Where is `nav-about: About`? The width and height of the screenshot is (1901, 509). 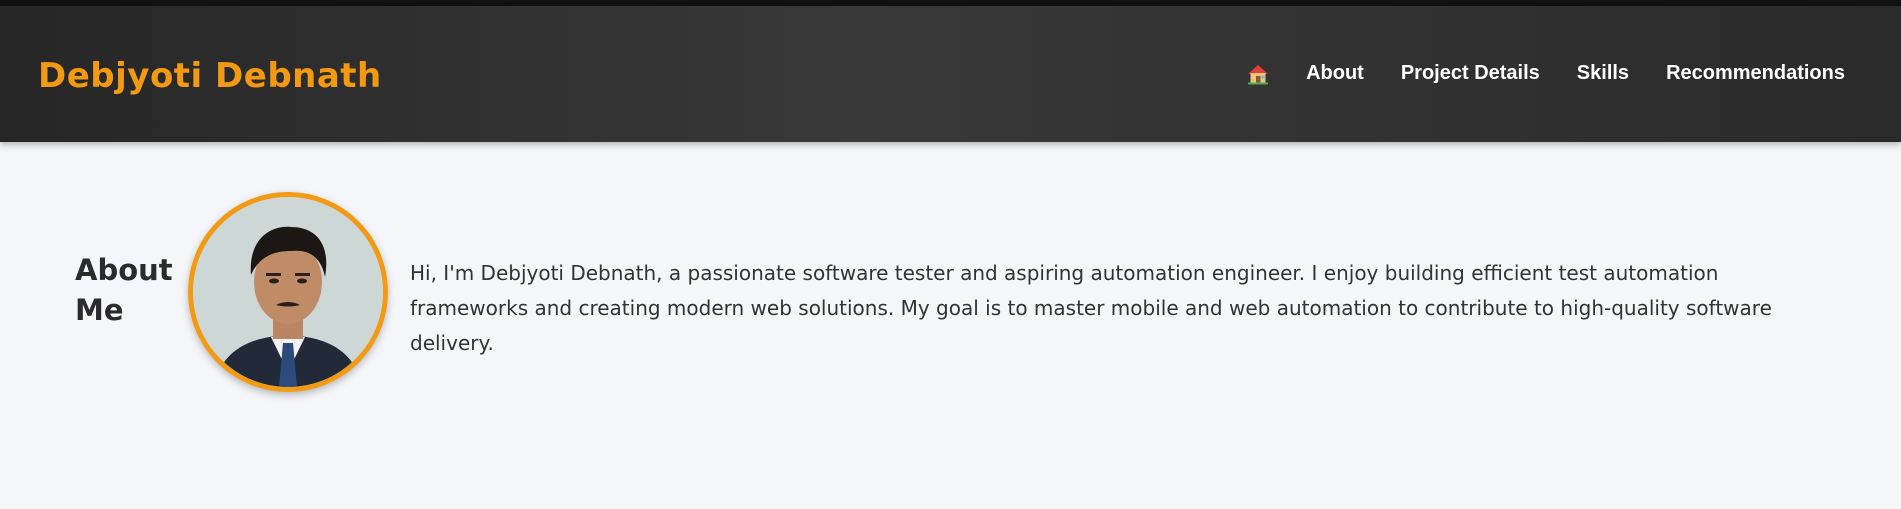
nav-about: About is located at coordinates (1335, 73).